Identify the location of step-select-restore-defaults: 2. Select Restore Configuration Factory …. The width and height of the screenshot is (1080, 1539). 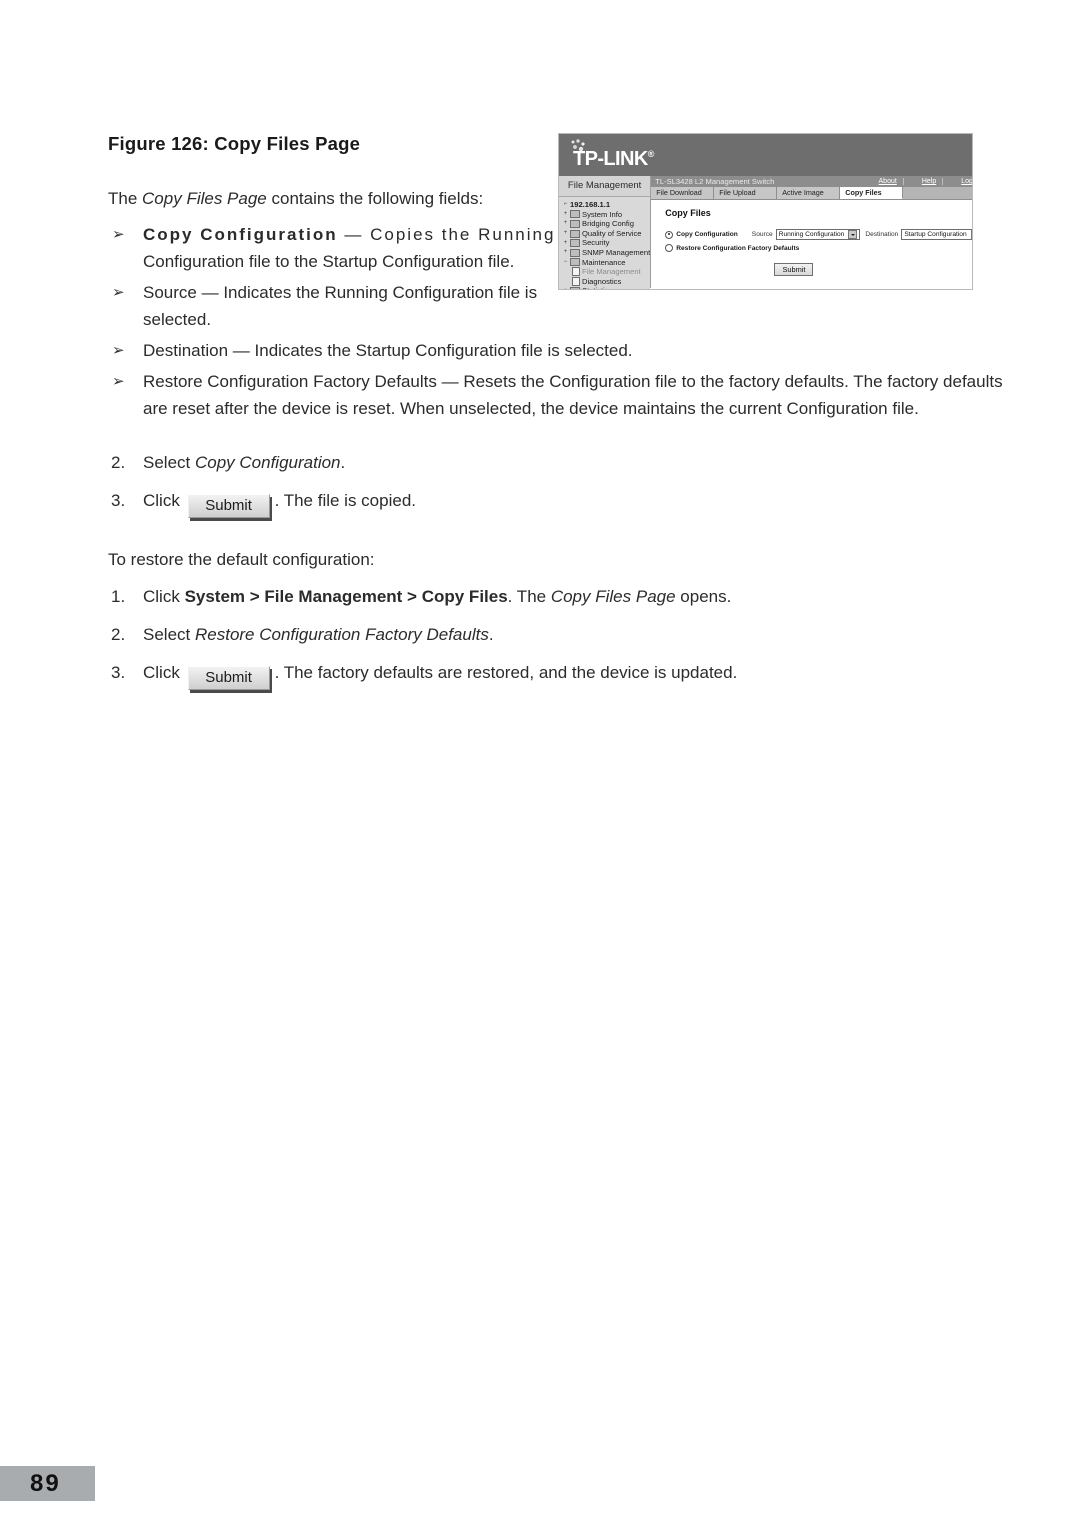
(548, 635).